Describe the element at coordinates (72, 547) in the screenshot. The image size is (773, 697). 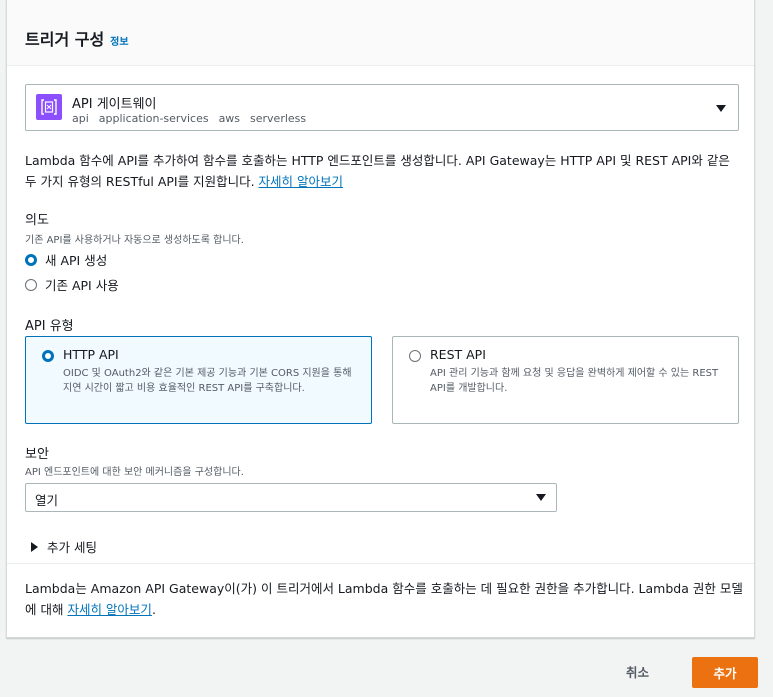
I see `expander-label: 추가 세팅` at that location.